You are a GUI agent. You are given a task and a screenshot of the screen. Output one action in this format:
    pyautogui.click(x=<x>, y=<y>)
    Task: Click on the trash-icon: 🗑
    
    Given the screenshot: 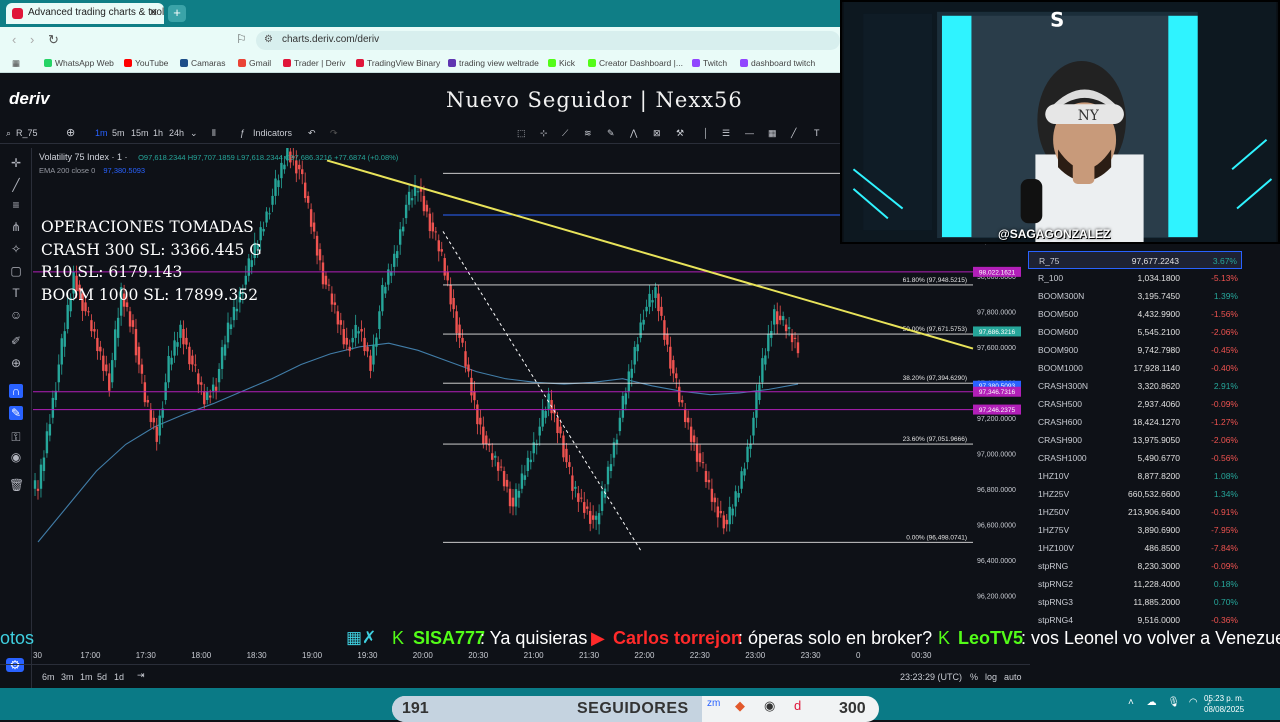 What is the action you would take?
    pyautogui.click(x=16, y=485)
    